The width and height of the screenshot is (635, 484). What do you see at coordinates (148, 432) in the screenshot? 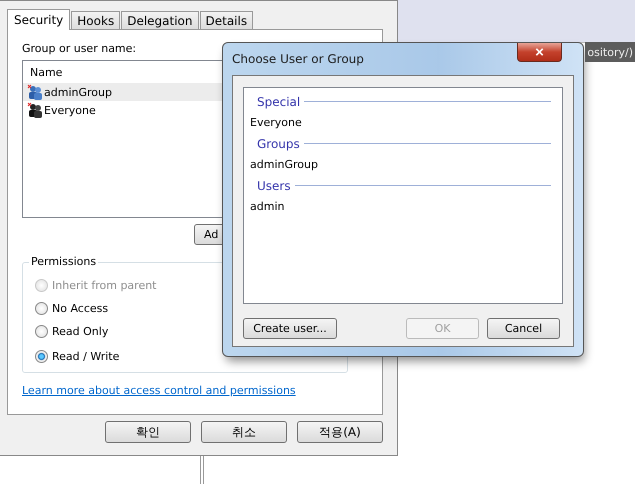
I see `dialog-button: 확인` at bounding box center [148, 432].